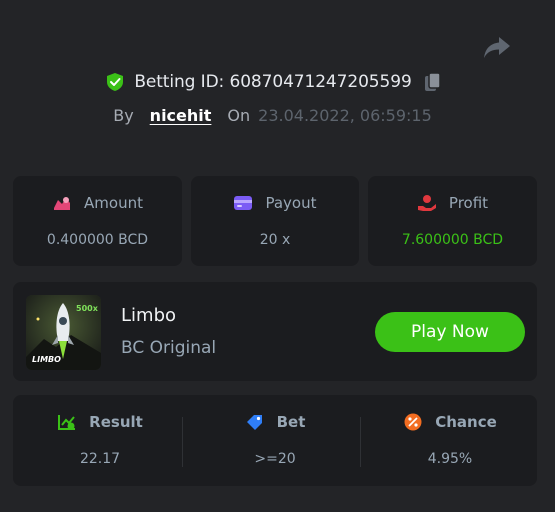 The width and height of the screenshot is (555, 512). Describe the element at coordinates (497, 47) in the screenshot. I see `share-icon` at that location.